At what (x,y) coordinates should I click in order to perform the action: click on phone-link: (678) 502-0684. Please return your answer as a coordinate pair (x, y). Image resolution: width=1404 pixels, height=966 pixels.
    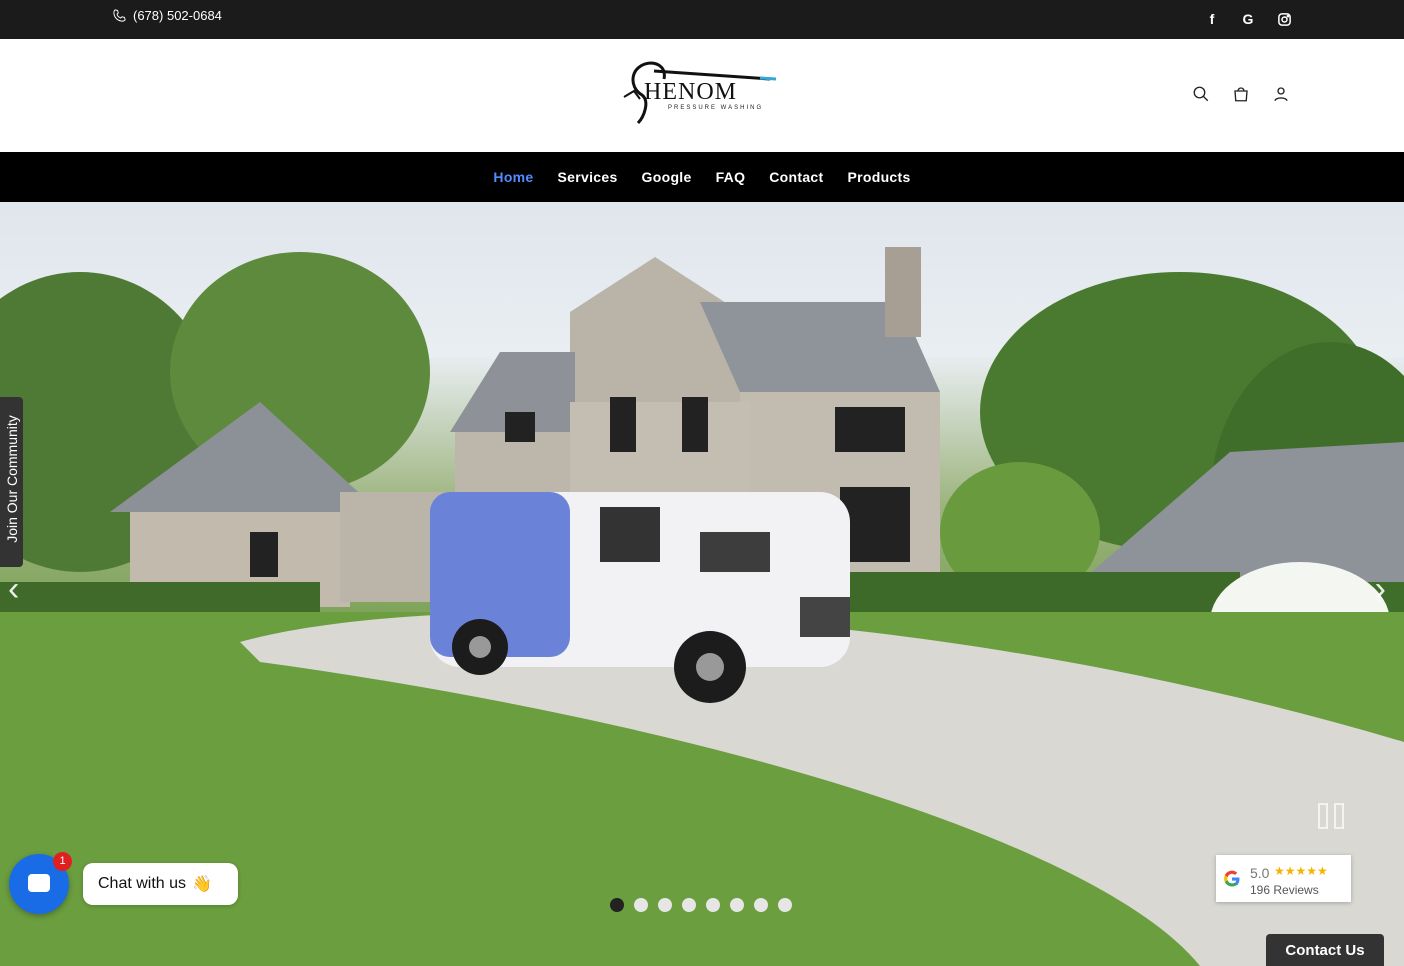
    Looking at the image, I should click on (167, 15).